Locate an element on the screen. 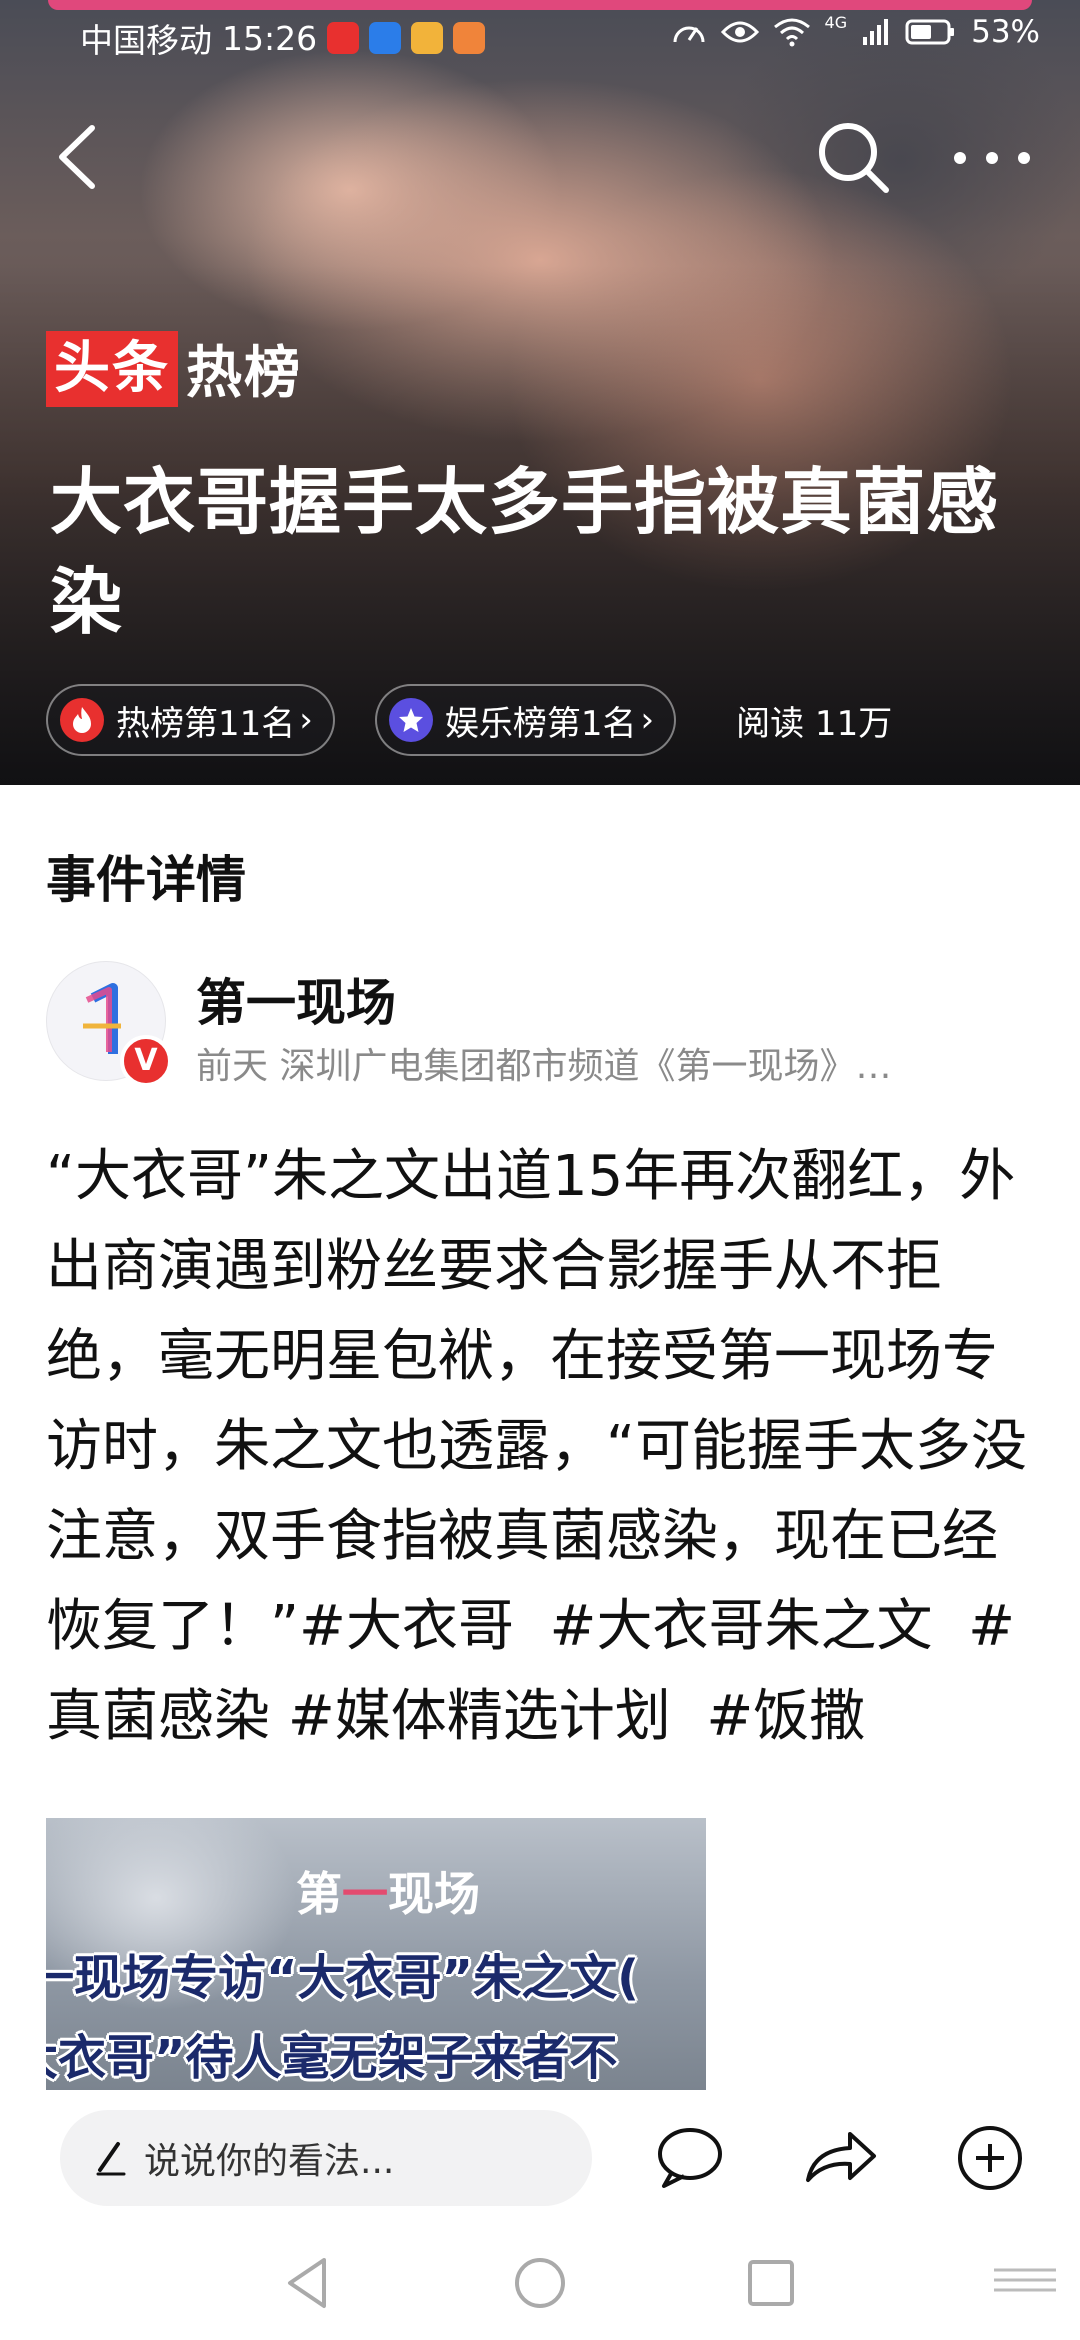 The width and height of the screenshot is (1080, 2340). comment-button is located at coordinates (690, 2158).